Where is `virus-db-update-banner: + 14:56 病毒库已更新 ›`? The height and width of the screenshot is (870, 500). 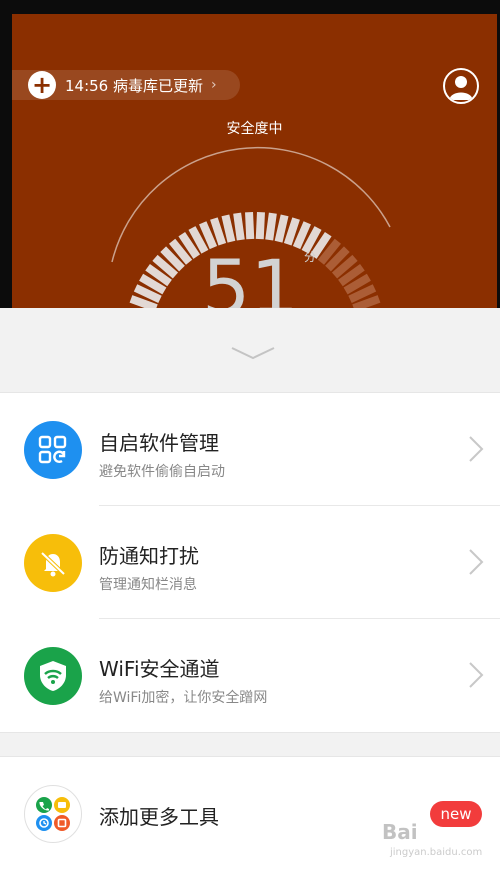
virus-db-update-banner: + 14:56 病毒库已更新 › is located at coordinates (126, 85).